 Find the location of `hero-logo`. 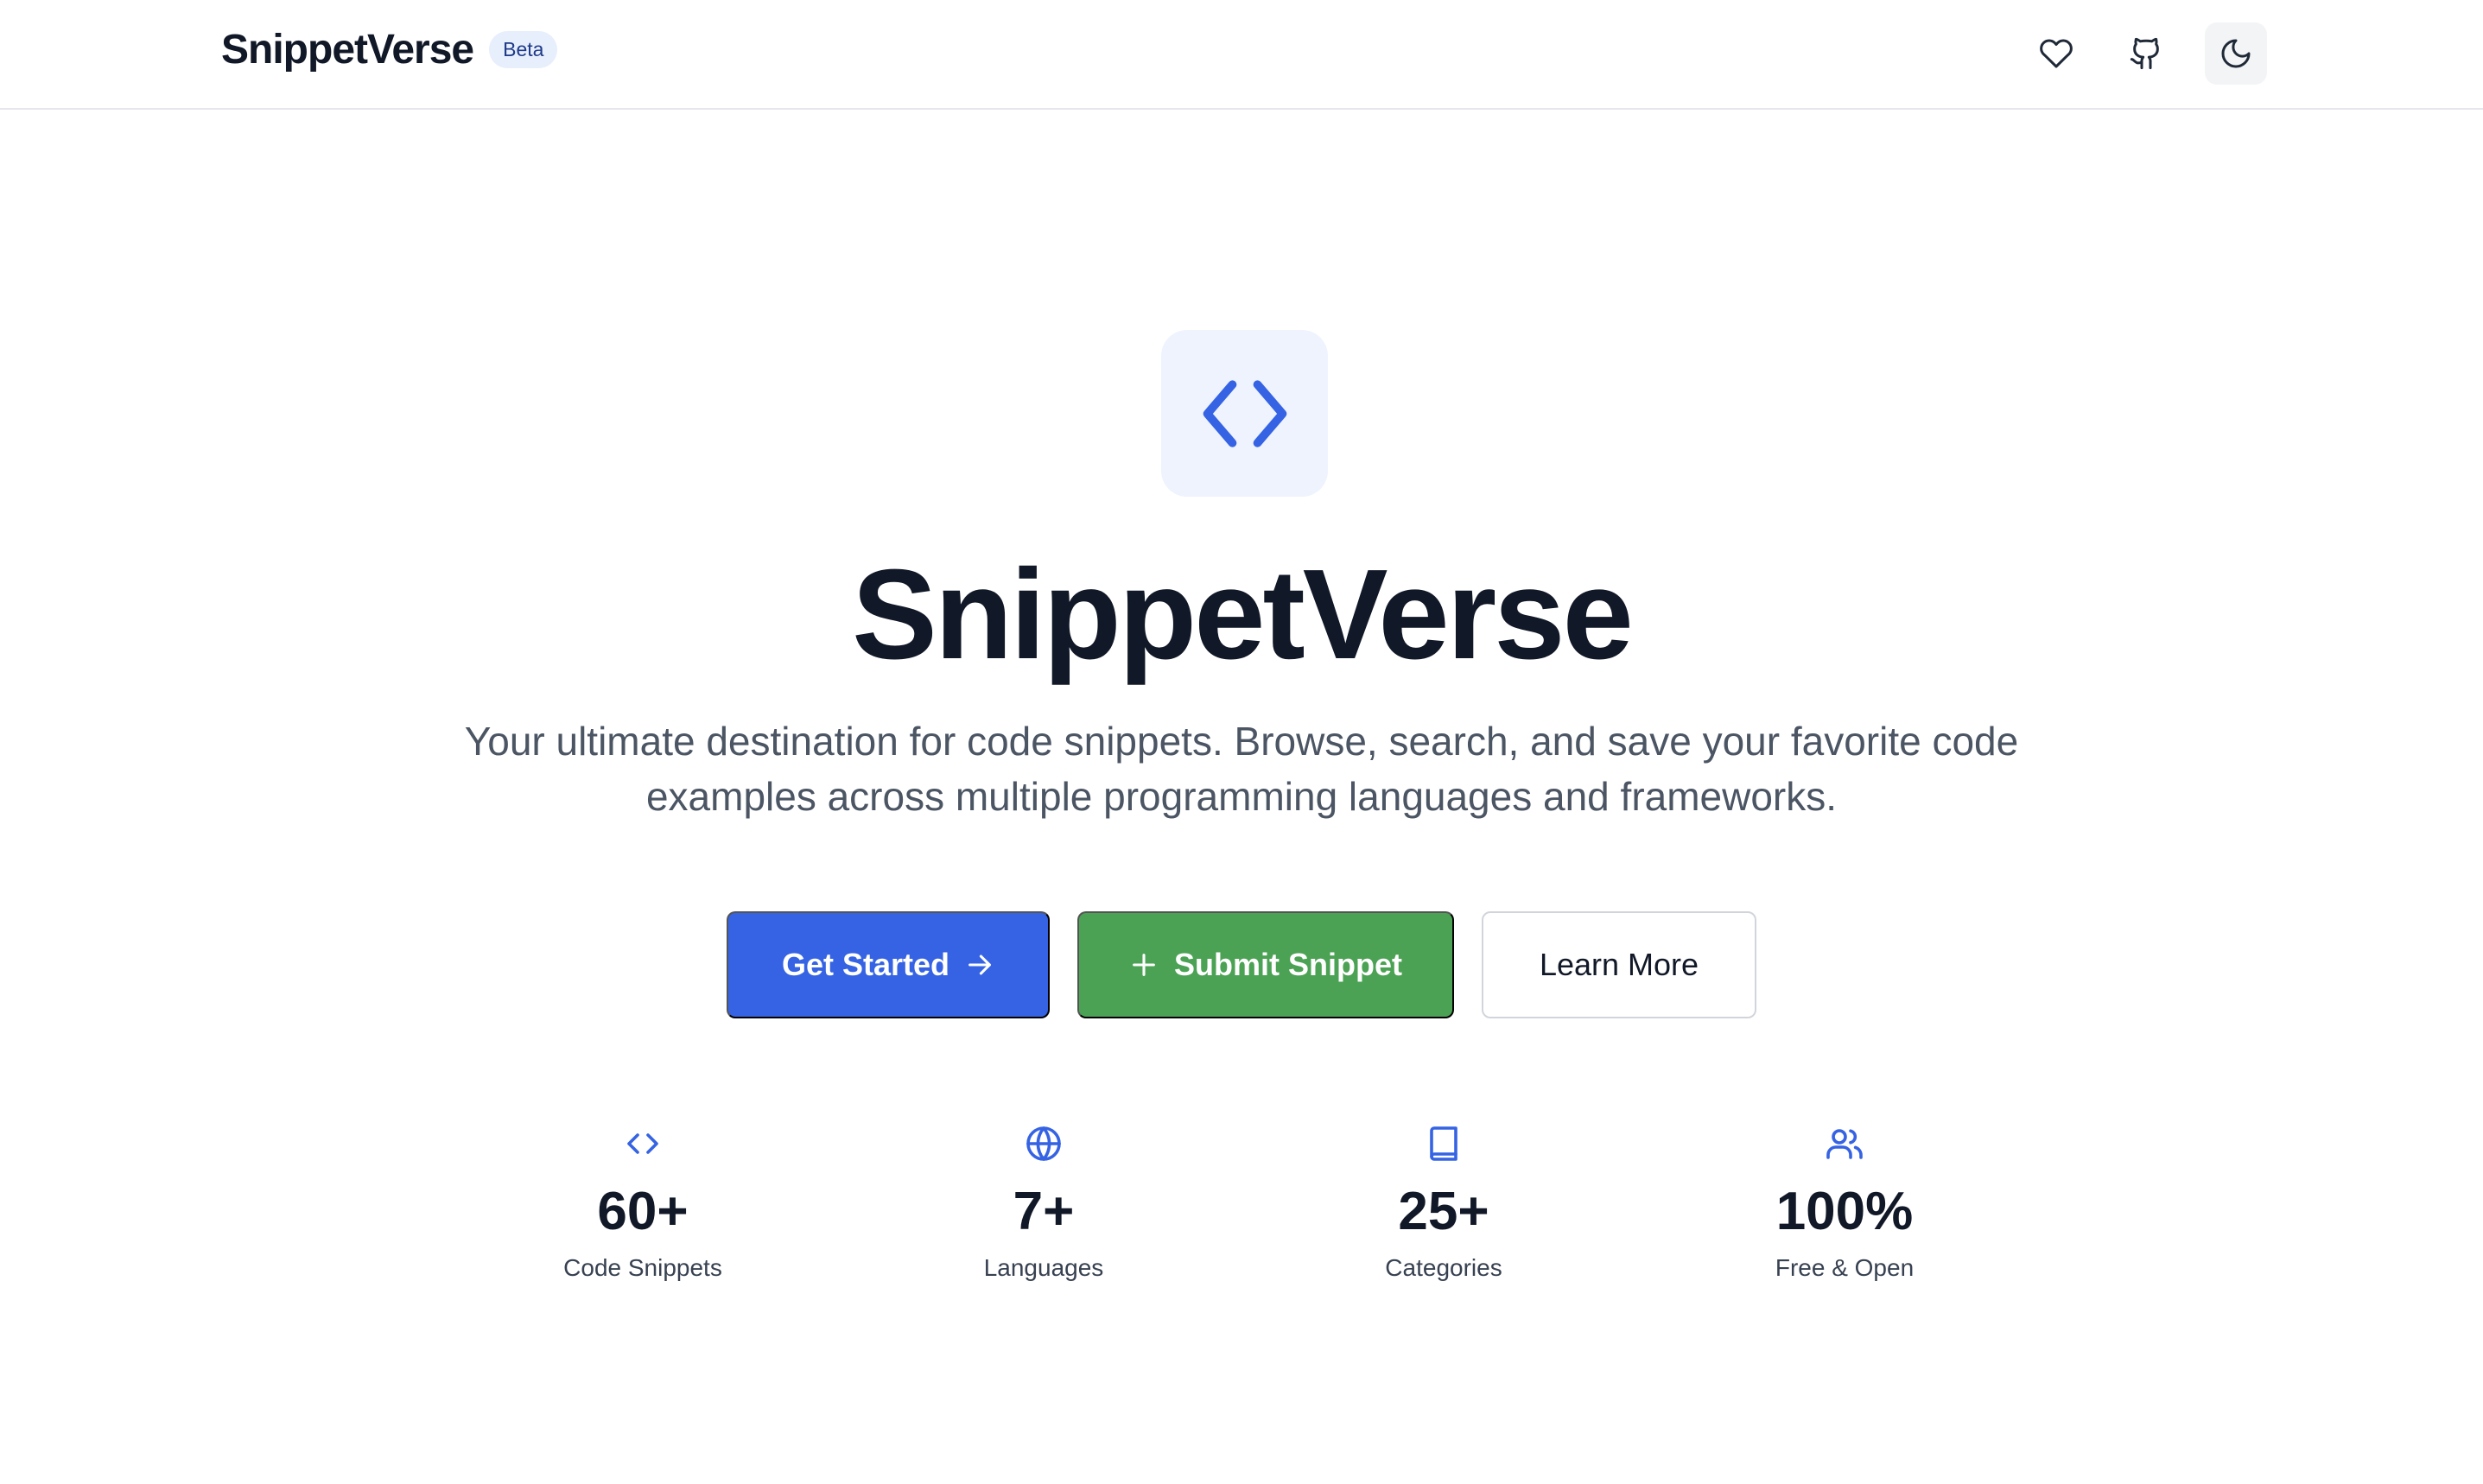

hero-logo is located at coordinates (1244, 413).